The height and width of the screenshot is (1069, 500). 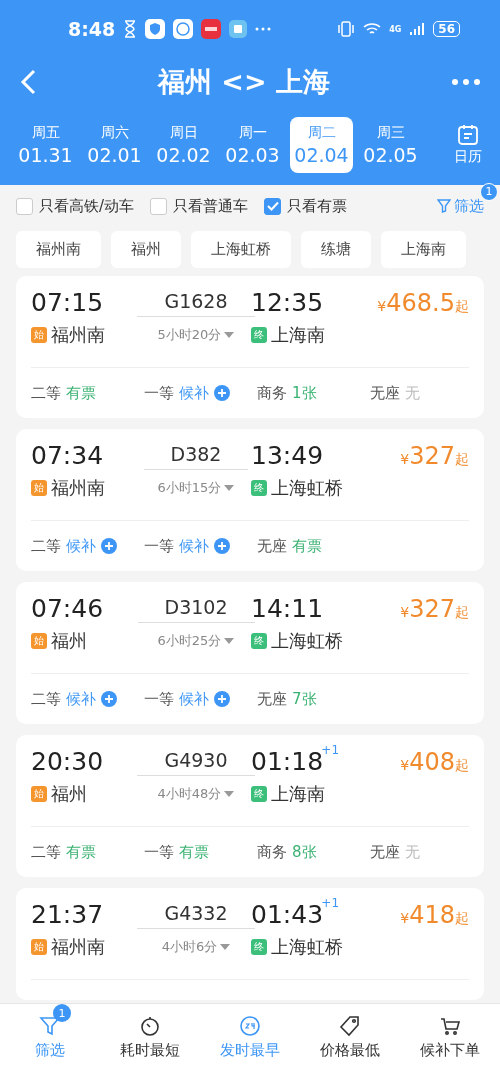 What do you see at coordinates (423, 249) in the screenshot?
I see `station-chip: 上海南` at bounding box center [423, 249].